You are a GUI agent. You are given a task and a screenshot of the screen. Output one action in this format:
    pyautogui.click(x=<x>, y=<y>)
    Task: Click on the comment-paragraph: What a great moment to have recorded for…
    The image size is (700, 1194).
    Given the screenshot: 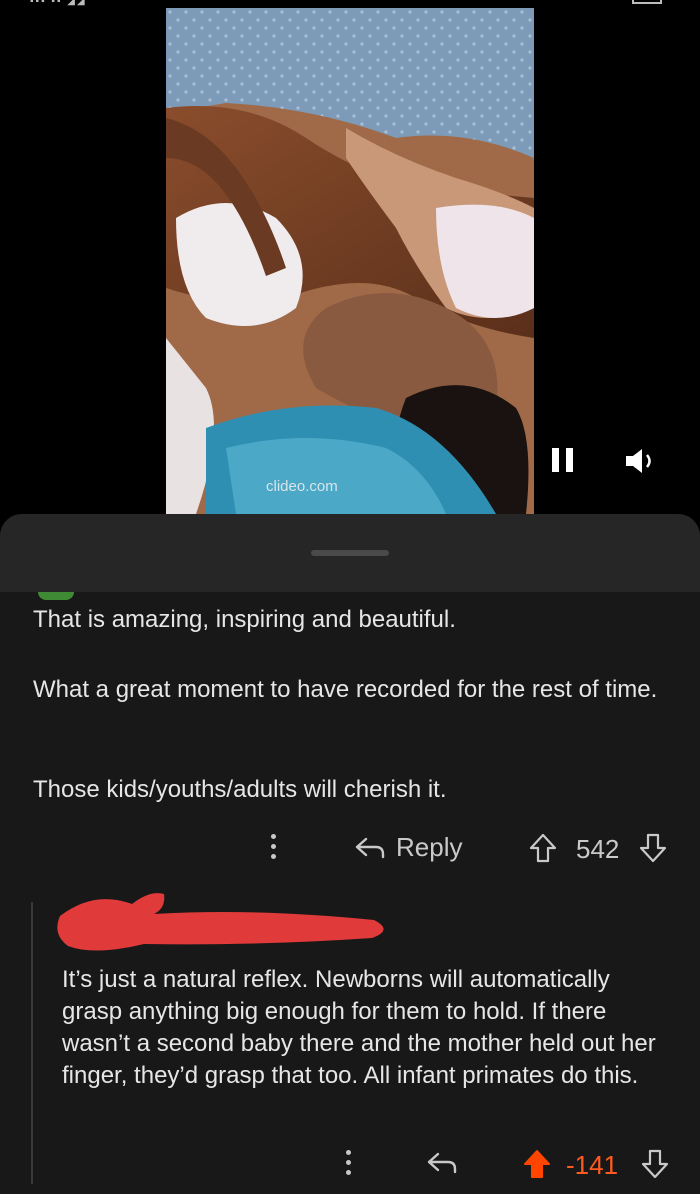 What is the action you would take?
    pyautogui.click(x=345, y=689)
    